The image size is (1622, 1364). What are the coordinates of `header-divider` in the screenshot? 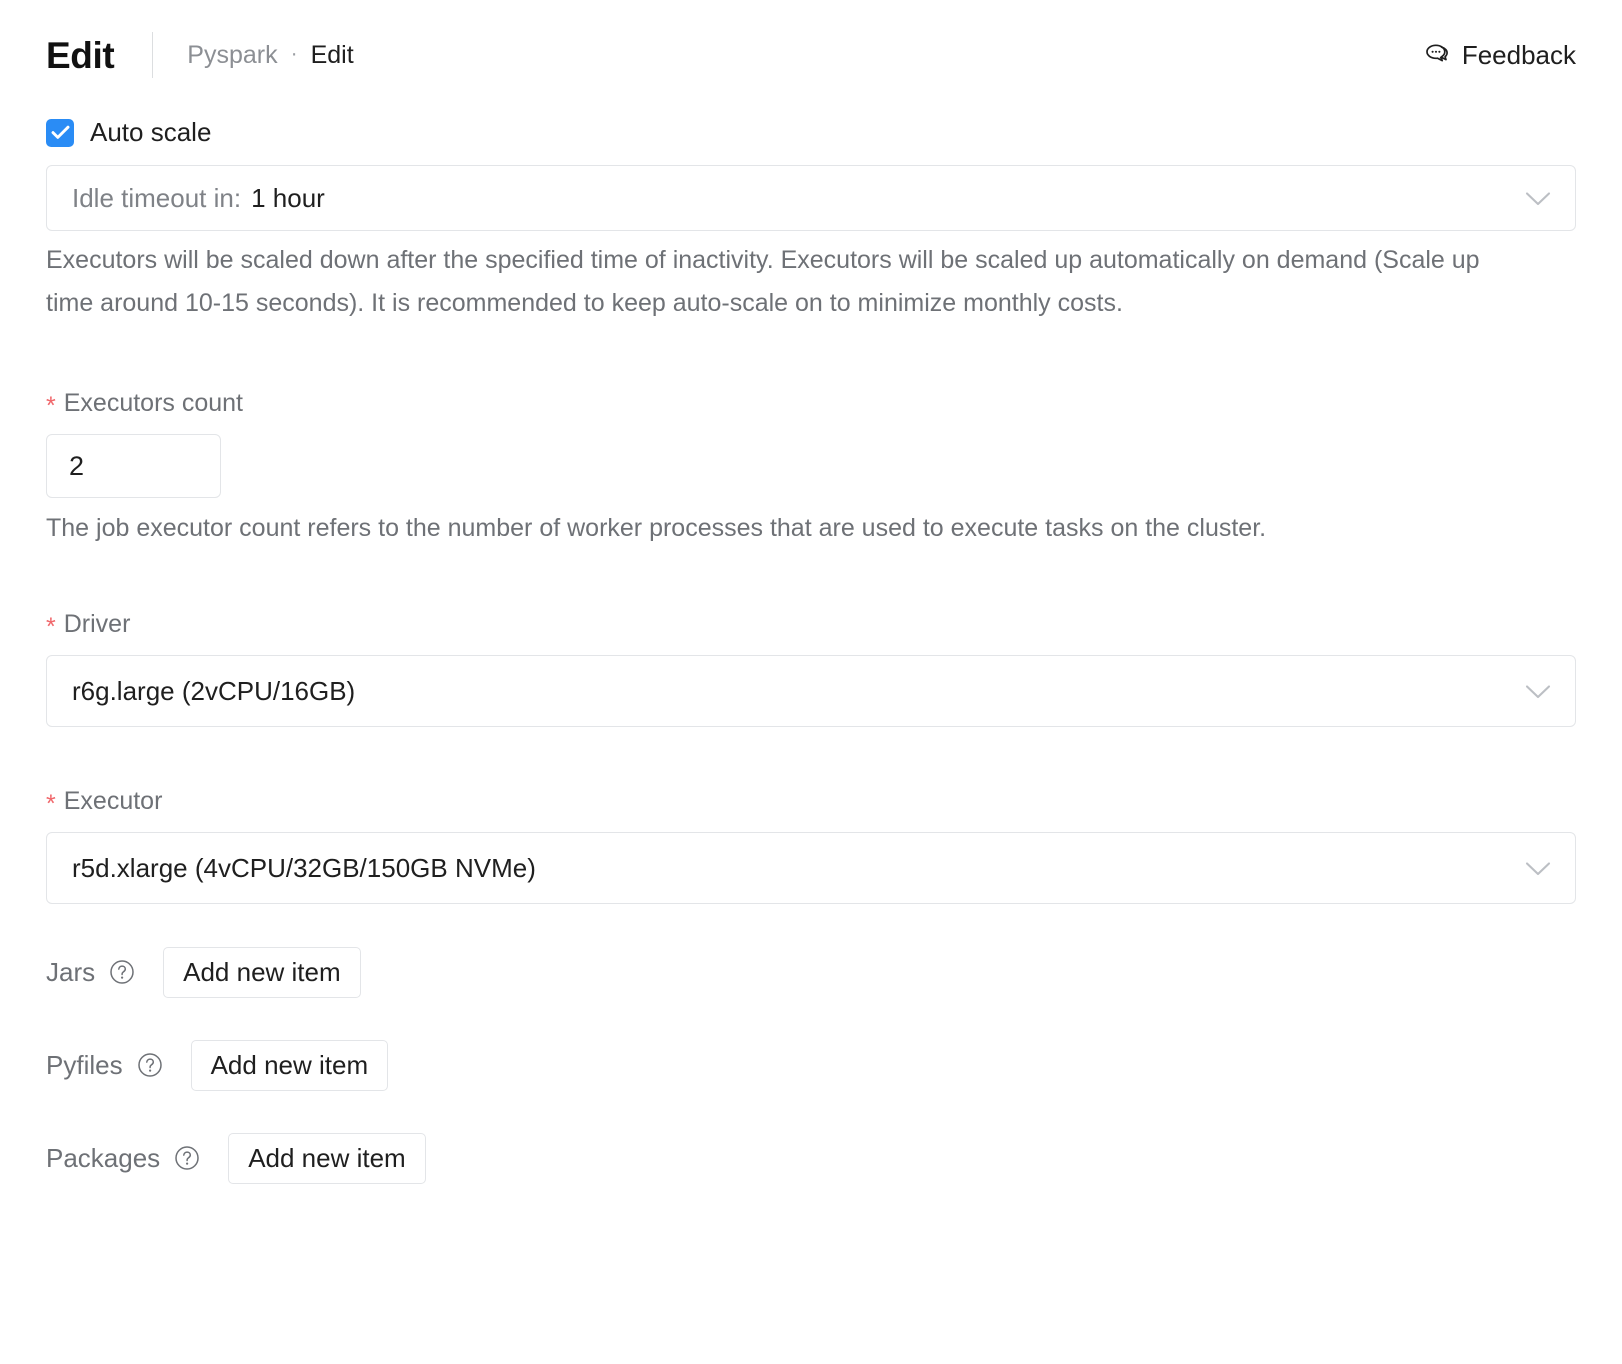 It's located at (153, 55).